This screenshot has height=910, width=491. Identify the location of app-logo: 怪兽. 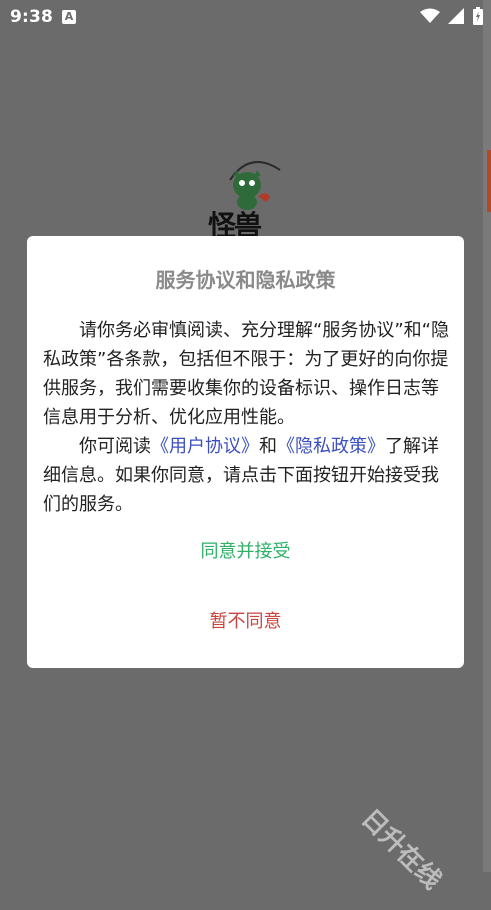
(247, 196).